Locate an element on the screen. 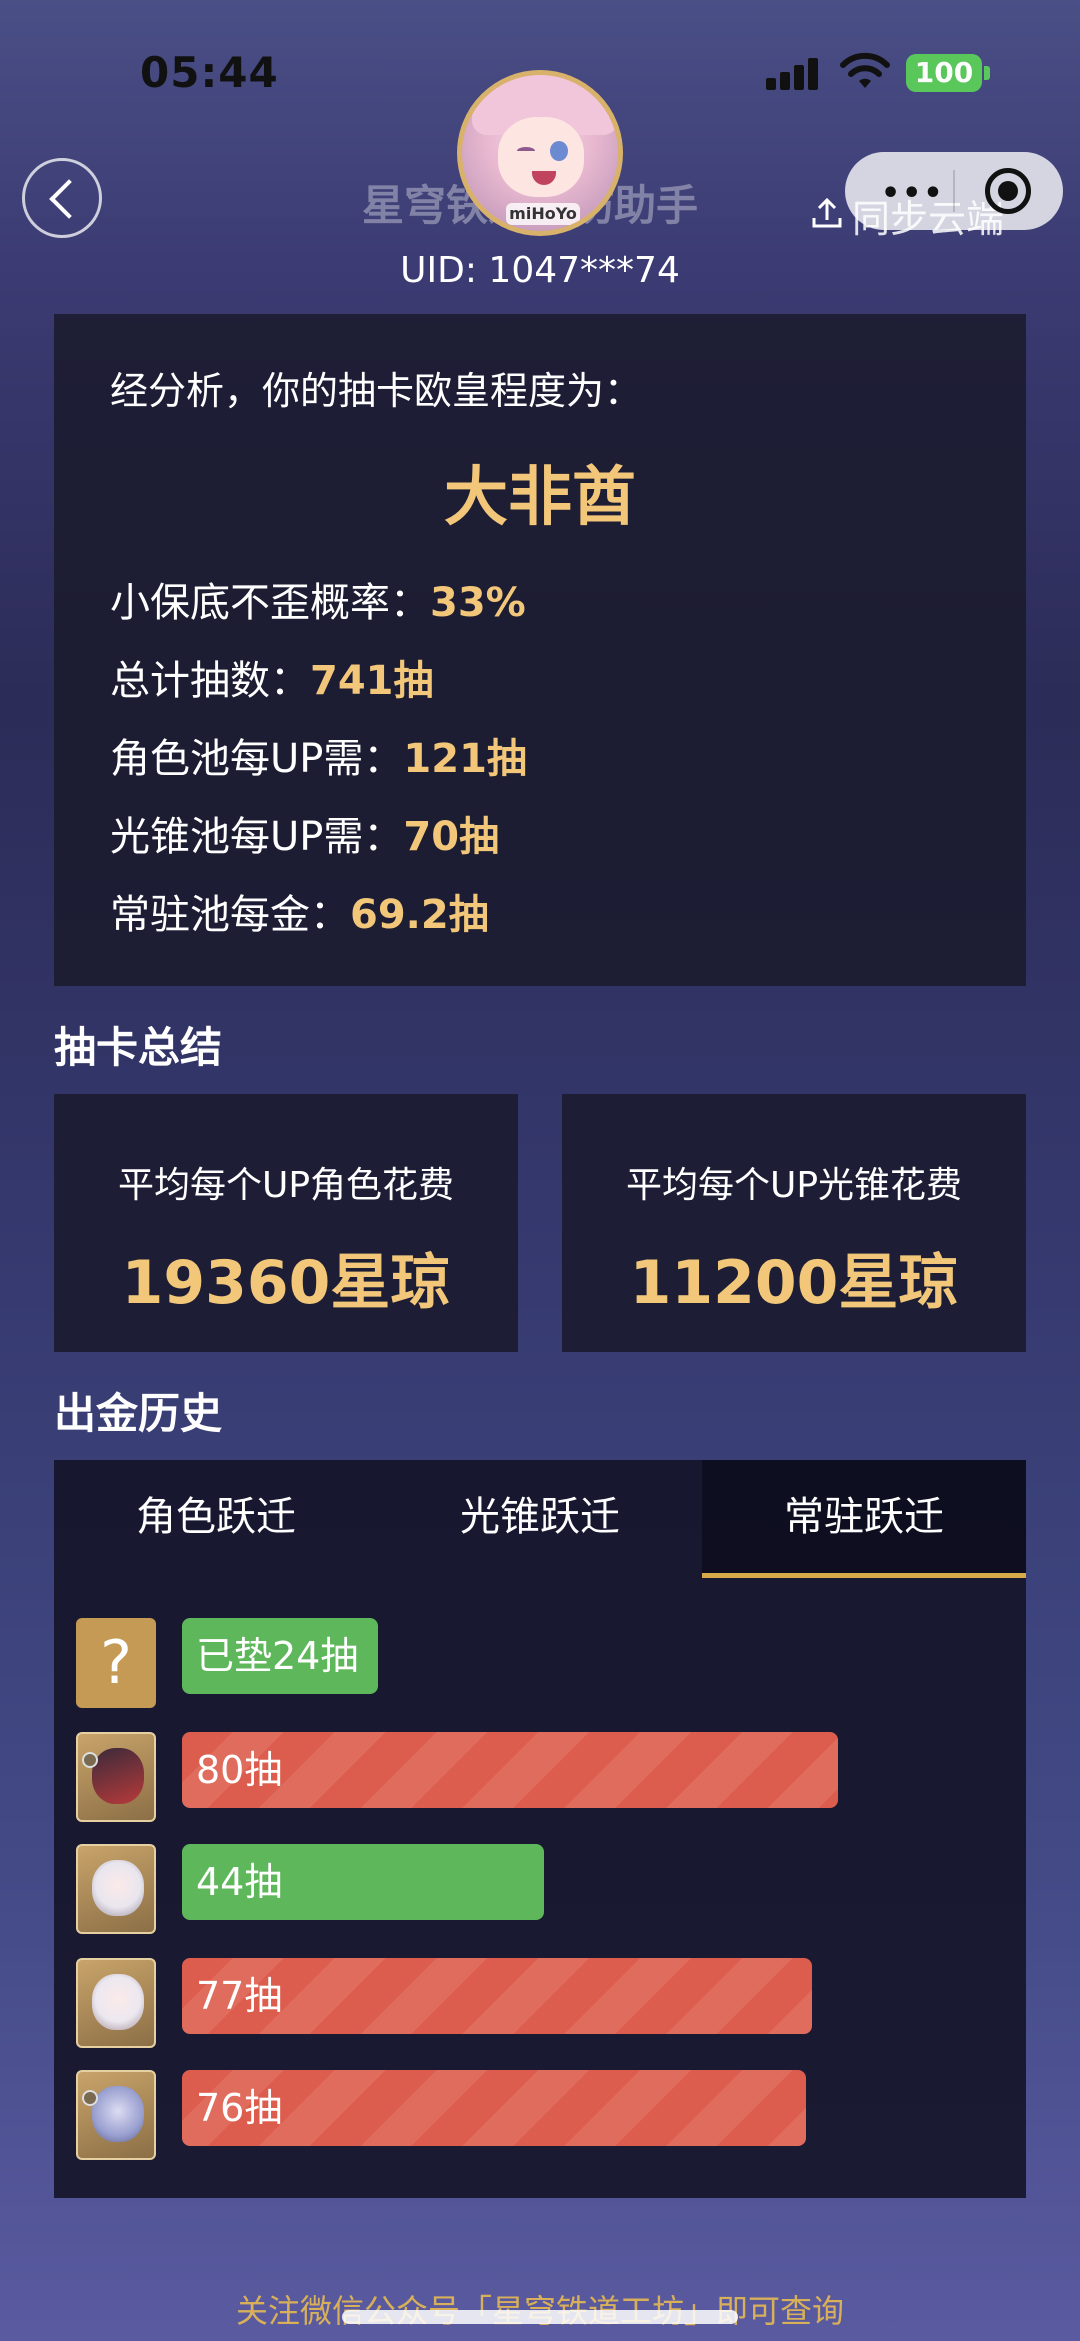  character-cost-value: 19360星琼 is located at coordinates (286, 1283).